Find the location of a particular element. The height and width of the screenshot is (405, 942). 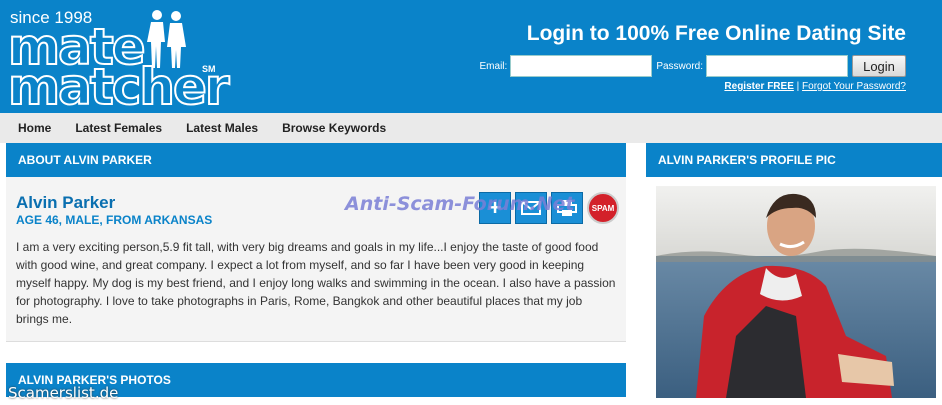

couple-silhouette-icon is located at coordinates (166, 39).